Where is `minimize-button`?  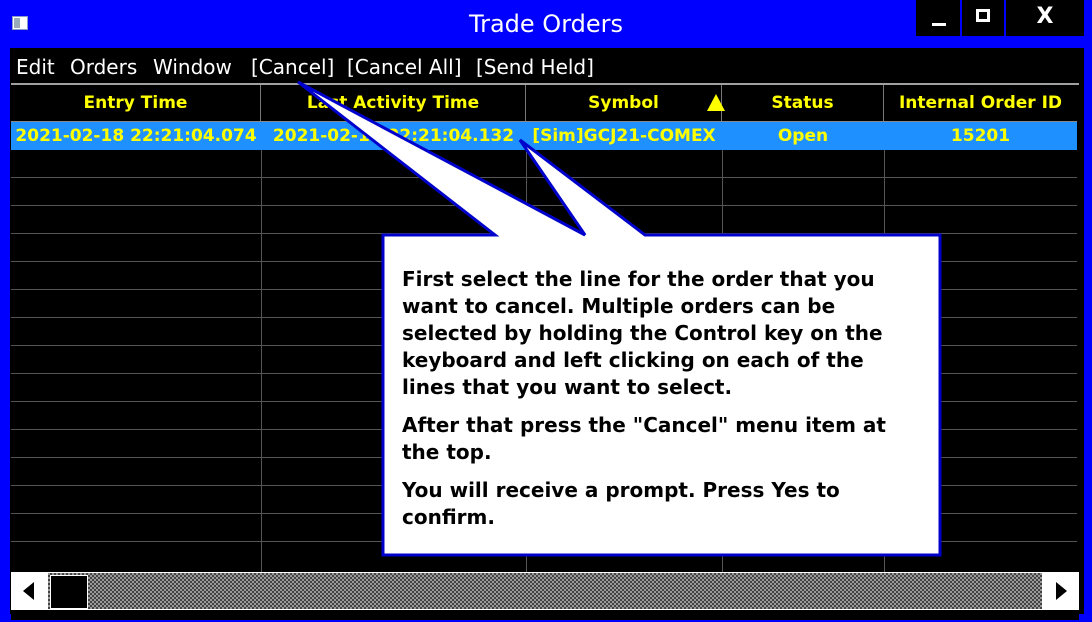 minimize-button is located at coordinates (938, 18).